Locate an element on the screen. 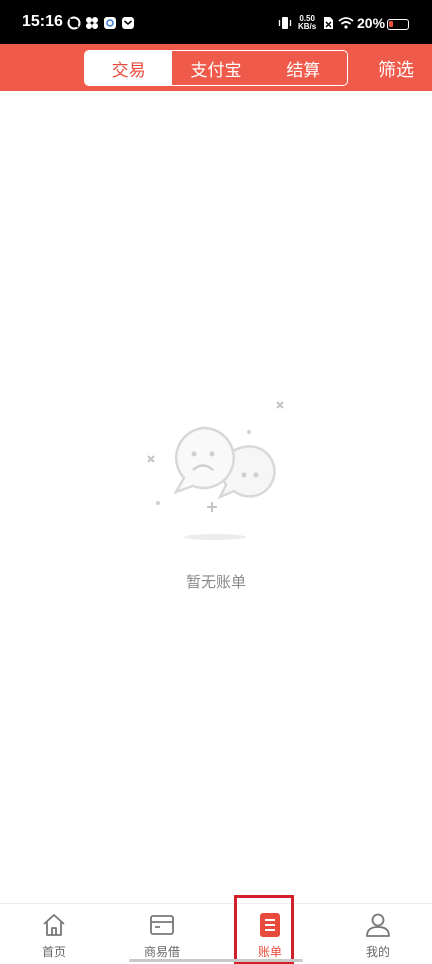 Image resolution: width=432 pixels, height=964 pixels. status-time: 15:16 is located at coordinates (42, 21).